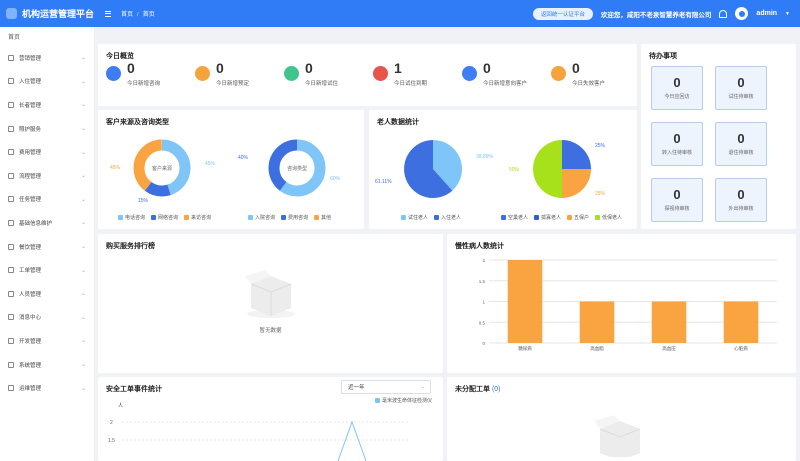 The image size is (800, 461). Describe the element at coordinates (322, 217) in the screenshot. I see `legend-item: 其他` at that location.